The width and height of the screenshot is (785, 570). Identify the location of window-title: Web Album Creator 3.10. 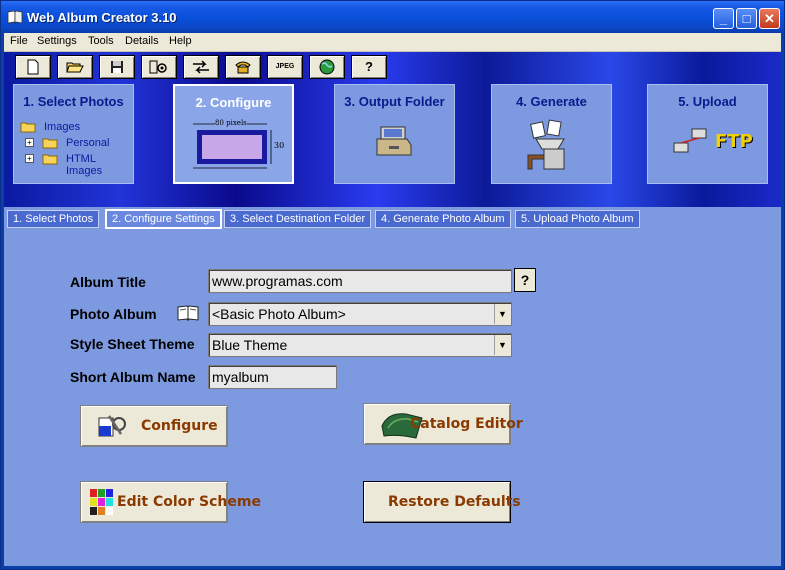
(102, 17).